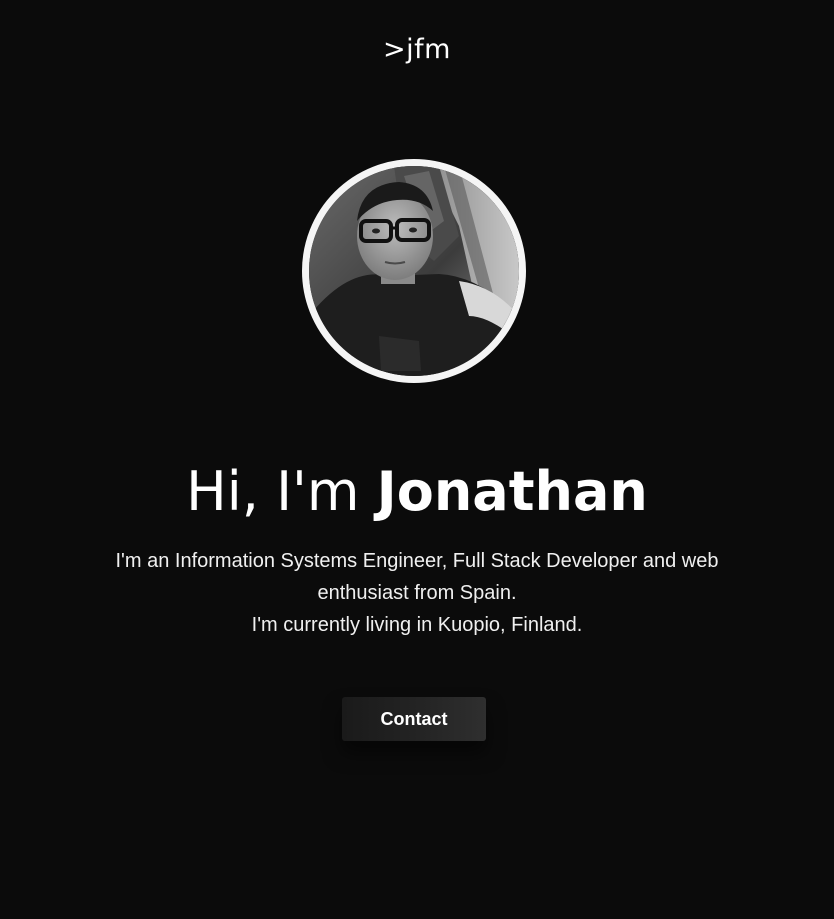 Image resolution: width=834 pixels, height=919 pixels. Describe the element at coordinates (417, 625) in the screenshot. I see `bio-line-2: I'm currently living in Kuopio, Finland.` at that location.